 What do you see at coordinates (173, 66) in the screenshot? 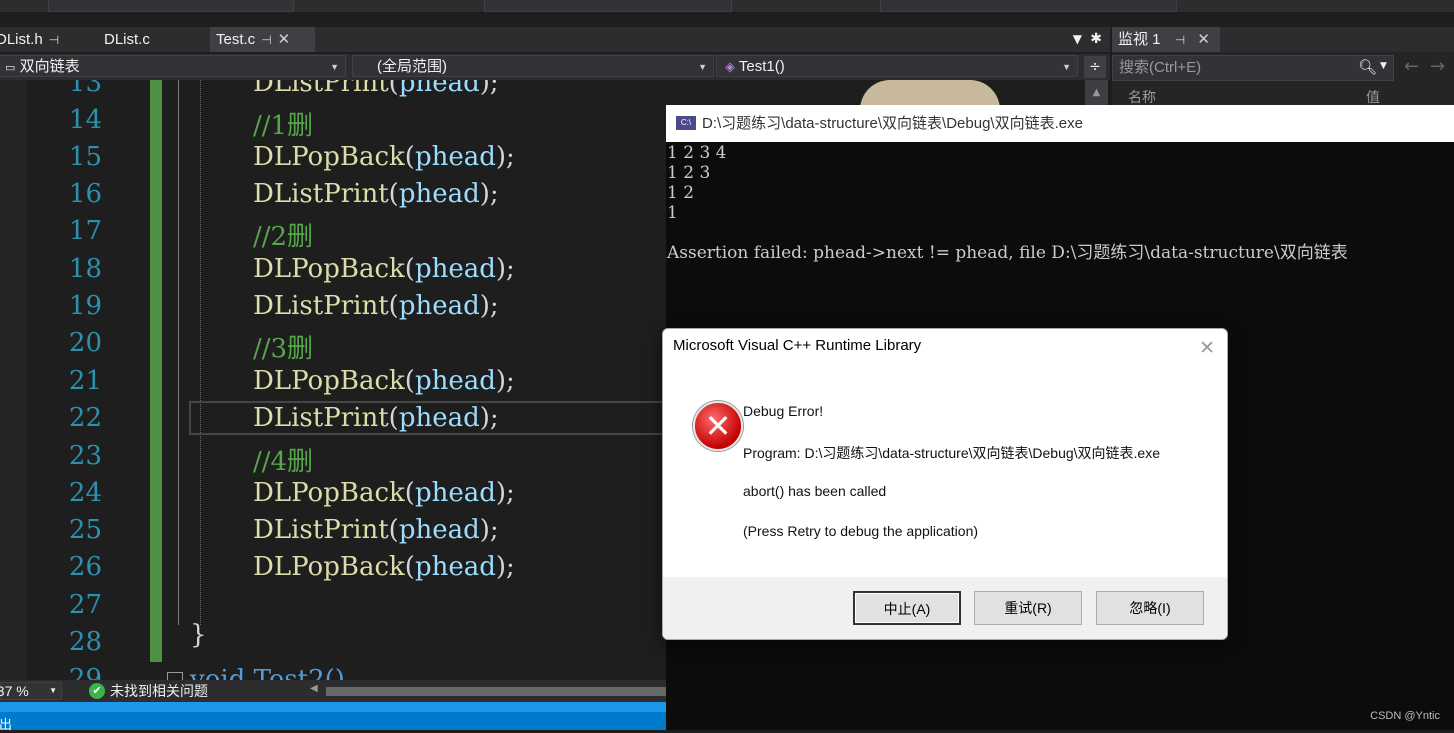
I see `project-dropdown: ▭ 双向链表 ▼` at bounding box center [173, 66].